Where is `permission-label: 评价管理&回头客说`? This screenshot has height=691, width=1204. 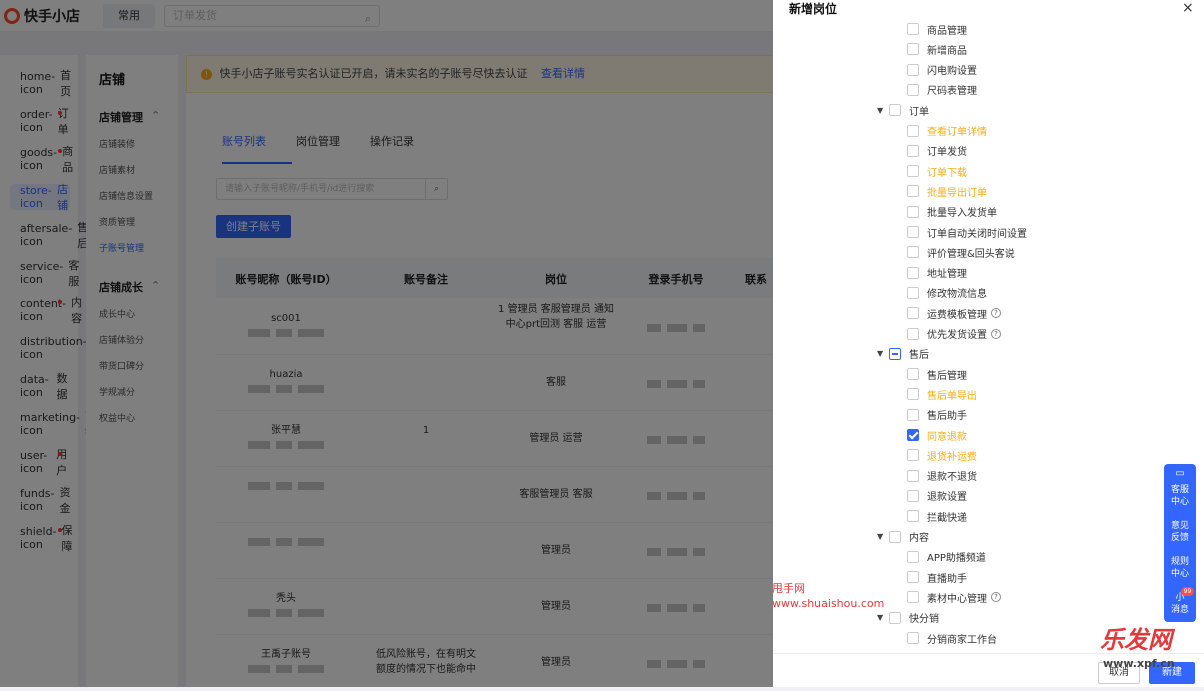
permission-label: 评价管理&回头客说 is located at coordinates (971, 254).